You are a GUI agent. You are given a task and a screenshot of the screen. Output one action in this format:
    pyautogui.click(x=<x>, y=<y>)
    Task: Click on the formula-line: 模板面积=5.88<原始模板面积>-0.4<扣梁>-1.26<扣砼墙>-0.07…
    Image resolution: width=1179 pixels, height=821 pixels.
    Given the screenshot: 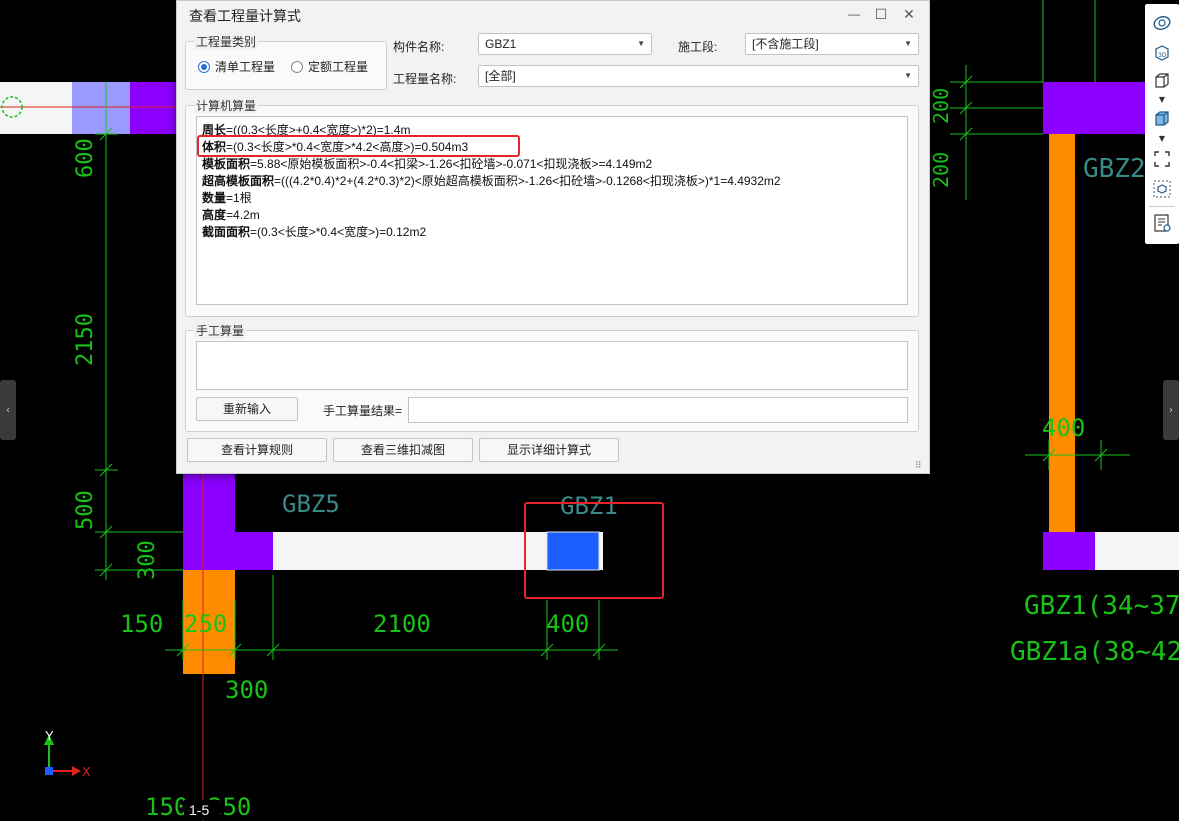 What is the action you would take?
    pyautogui.click(x=427, y=164)
    